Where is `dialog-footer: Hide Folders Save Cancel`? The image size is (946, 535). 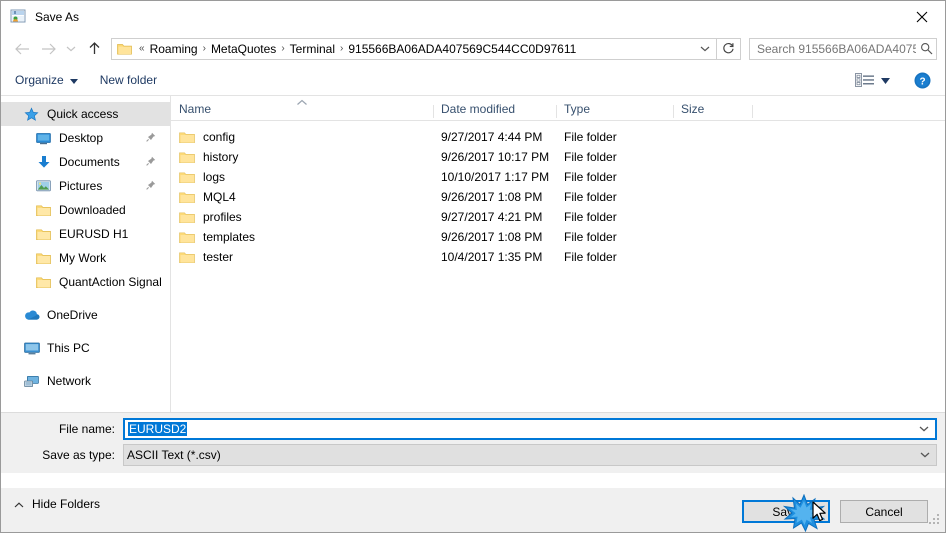
dialog-footer: Hide Folders Save Cancel is located at coordinates (473, 510).